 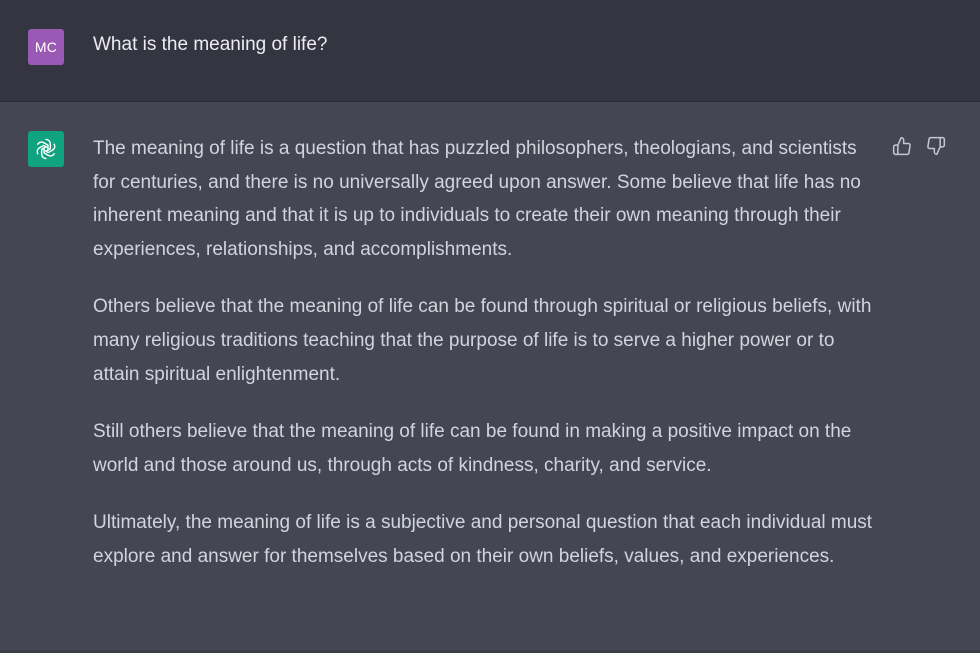 I want to click on thumbs-up-button, so click(x=902, y=146).